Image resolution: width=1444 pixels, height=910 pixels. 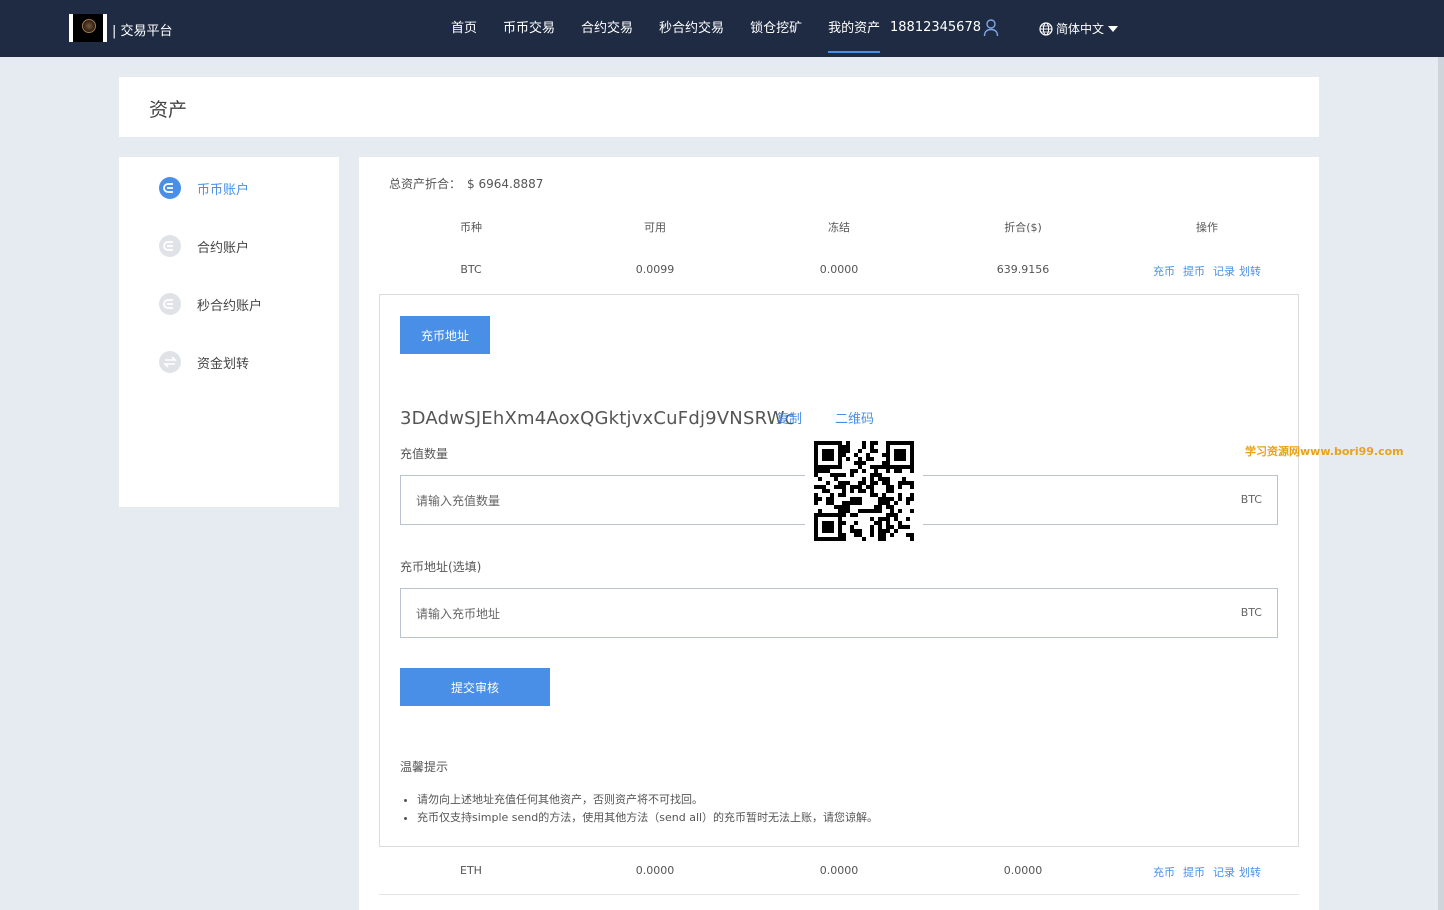 I want to click on copy-address-link: 复制, so click(x=789, y=417).